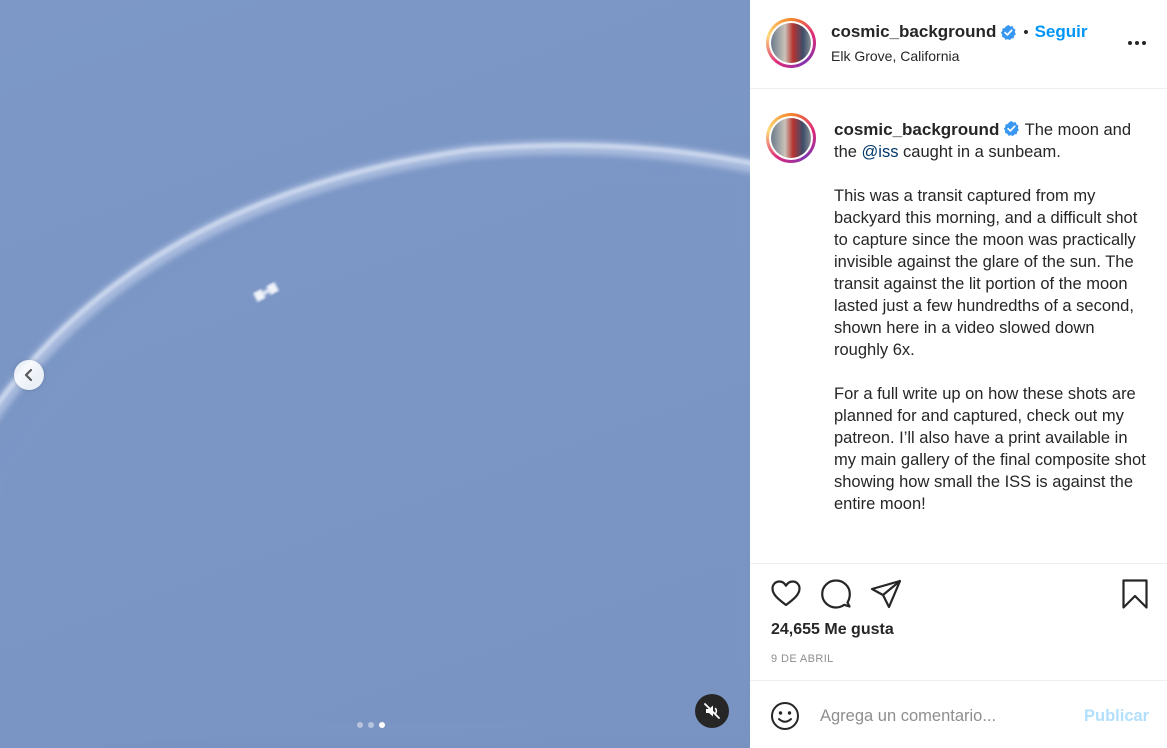 Image resolution: width=1167 pixels, height=748 pixels. What do you see at coordinates (958, 621) in the screenshot?
I see `post-actions: 24,655 Me gusta 9 DE ABRIL` at bounding box center [958, 621].